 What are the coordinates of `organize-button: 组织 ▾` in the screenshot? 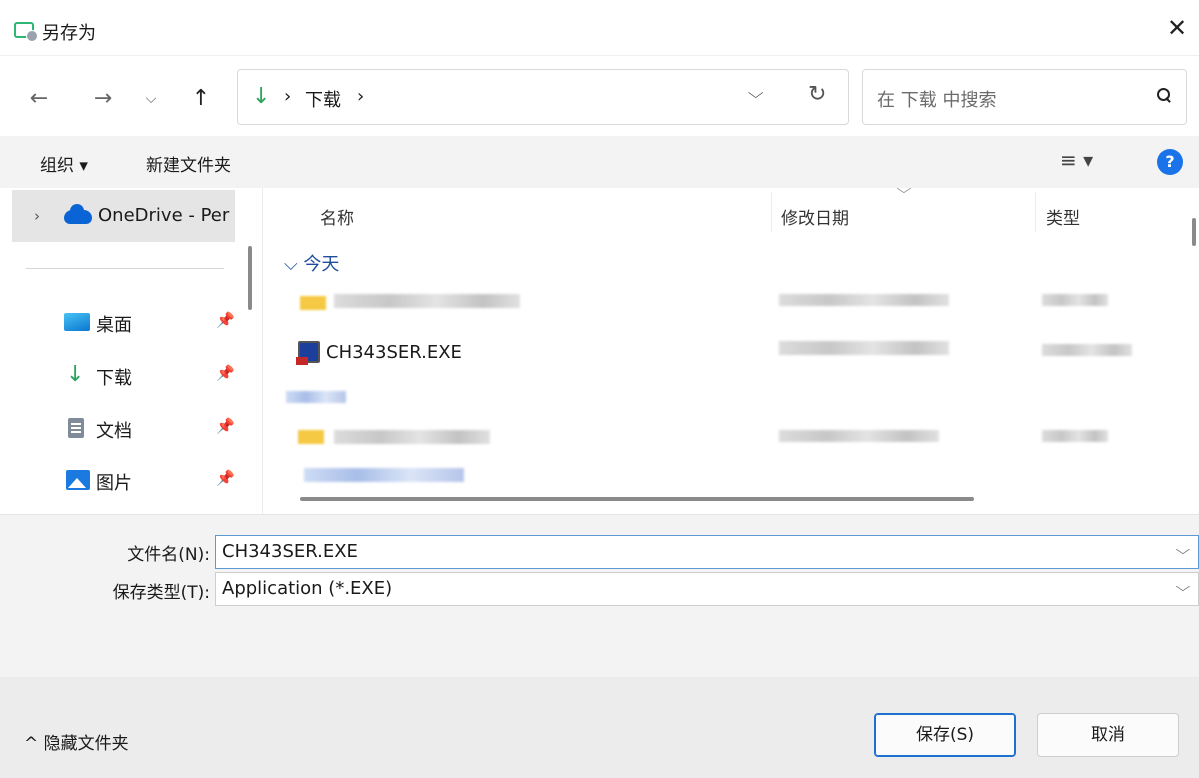 It's located at (64, 163).